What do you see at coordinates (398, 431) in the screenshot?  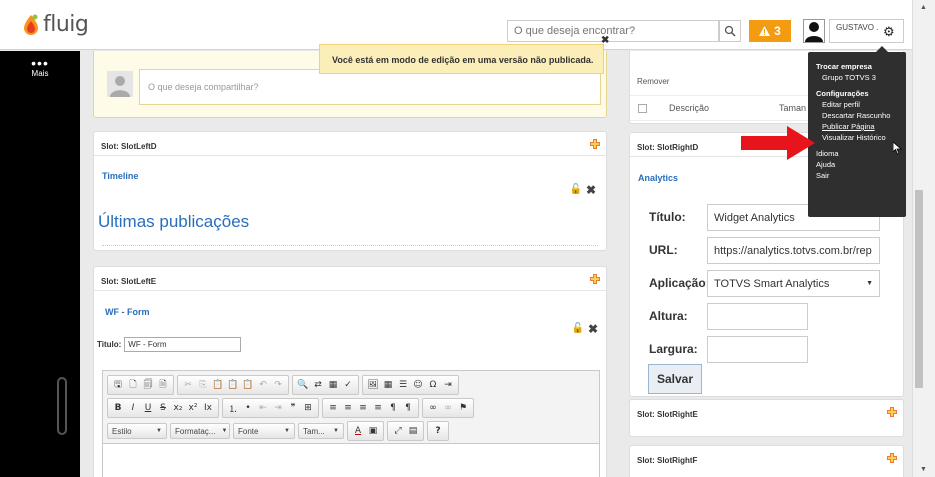 I see `maximize-icon: ⤢` at bounding box center [398, 431].